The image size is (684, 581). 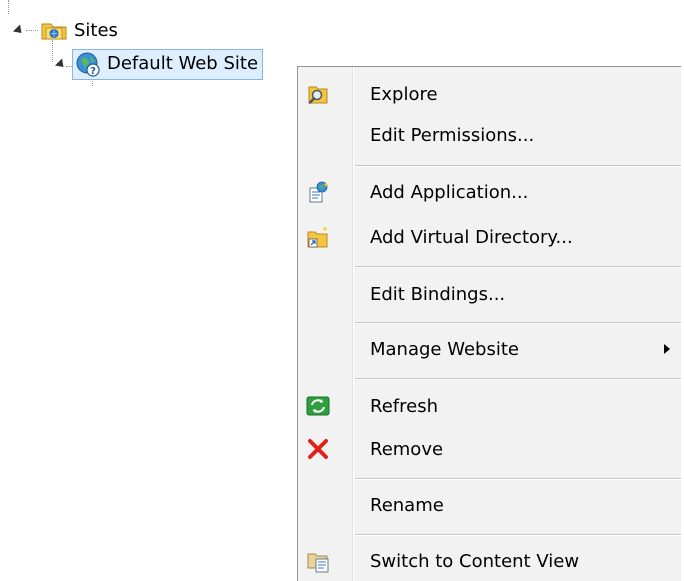 I want to click on remove-icon, so click(x=318, y=449).